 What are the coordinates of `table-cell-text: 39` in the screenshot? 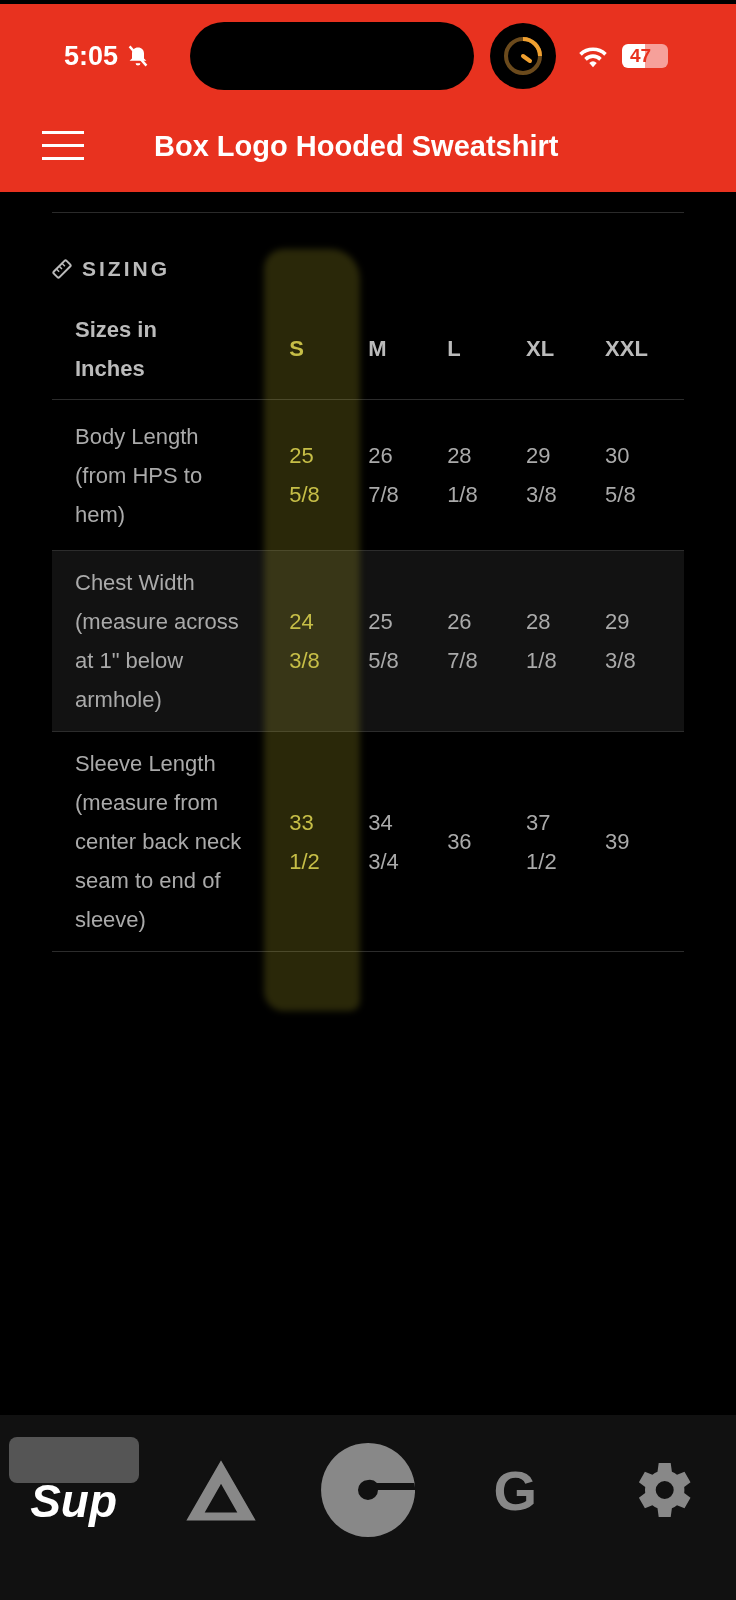 It's located at (618, 842).